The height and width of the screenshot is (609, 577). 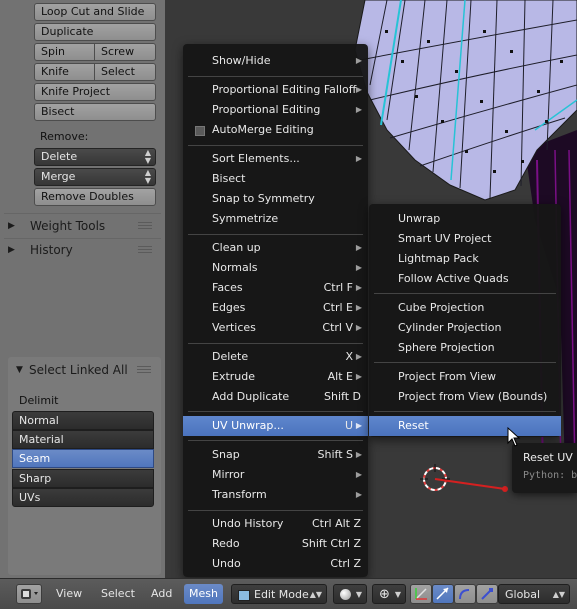 What do you see at coordinates (550, 475) in the screenshot?
I see `tooltip-python: Python: b` at bounding box center [550, 475].